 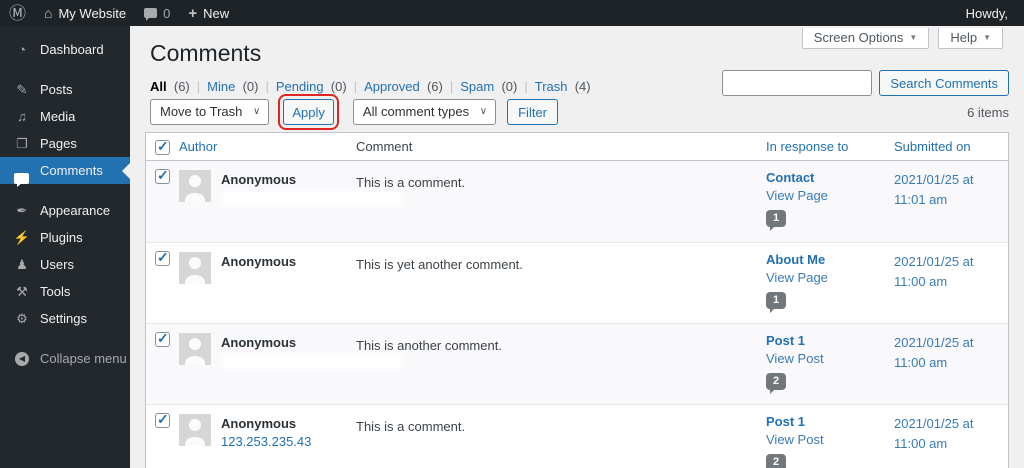 What do you see at coordinates (22, 358) in the screenshot?
I see `collapse-icon: ◀` at bounding box center [22, 358].